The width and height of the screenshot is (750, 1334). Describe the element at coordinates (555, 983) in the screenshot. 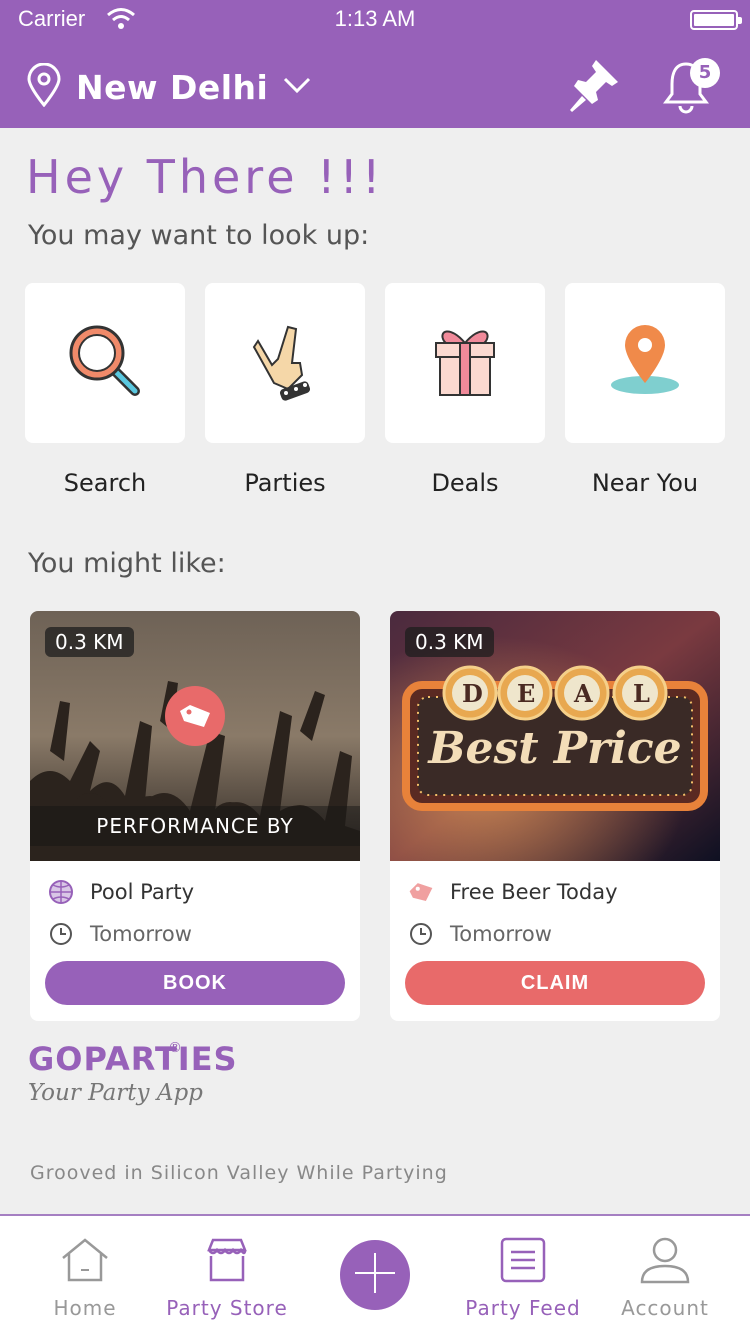

I see `claim-button: CLAIM` at that location.